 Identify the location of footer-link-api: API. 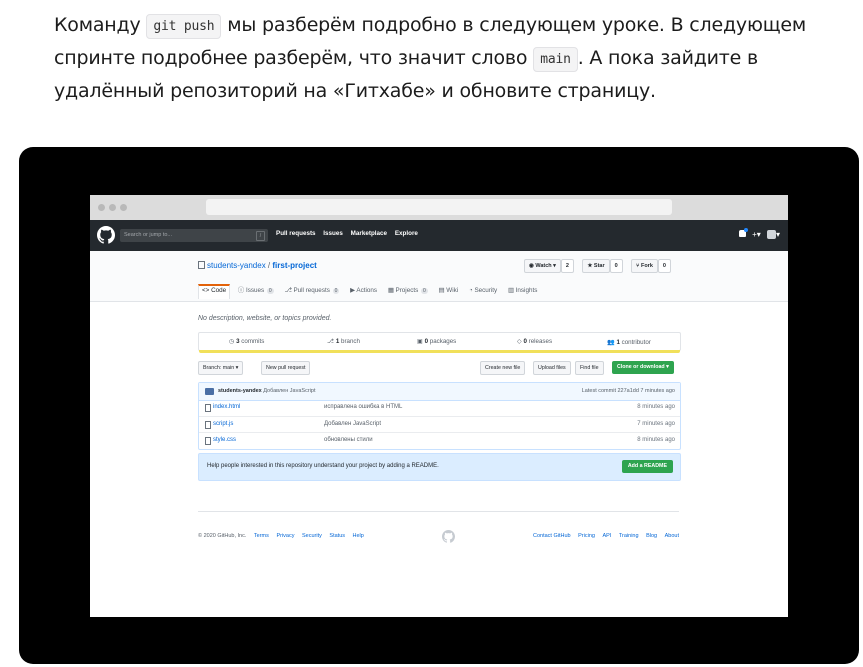
(606, 536).